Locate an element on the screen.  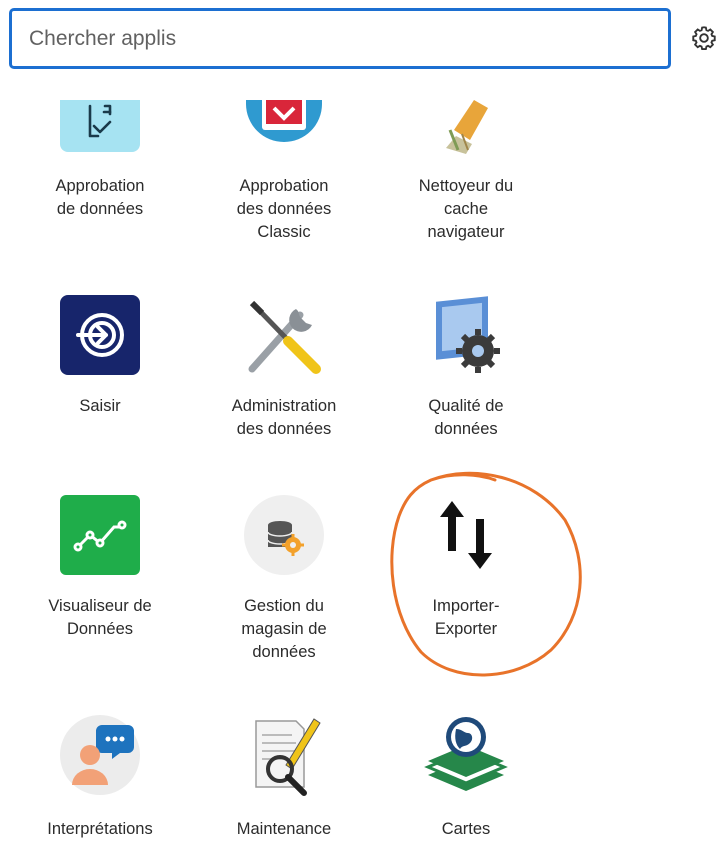
app-search-input is located at coordinates (339, 38).